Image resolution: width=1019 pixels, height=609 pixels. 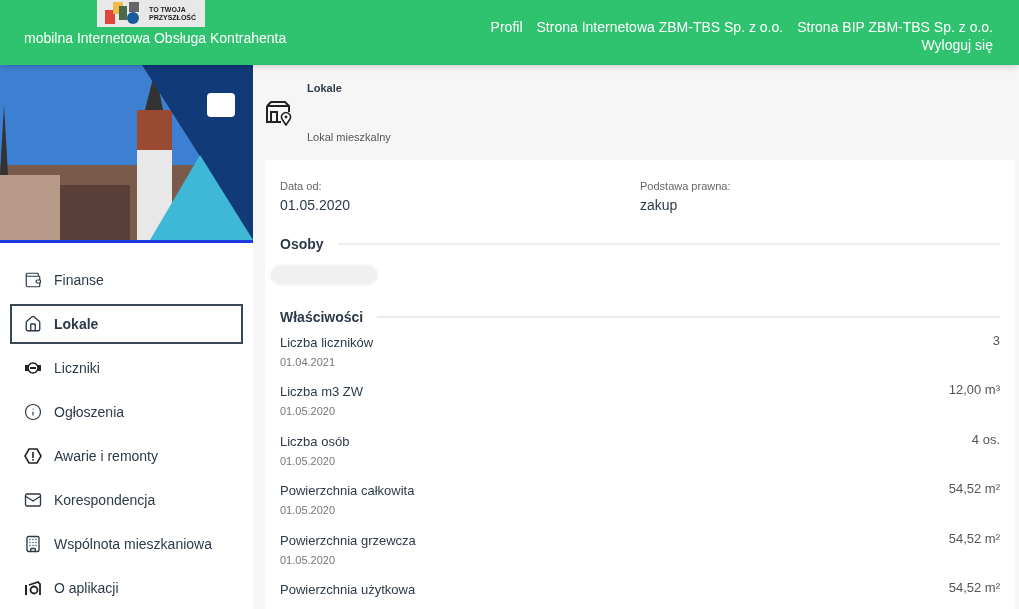 What do you see at coordinates (327, 342) in the screenshot?
I see `property-name: Liczba liczników` at bounding box center [327, 342].